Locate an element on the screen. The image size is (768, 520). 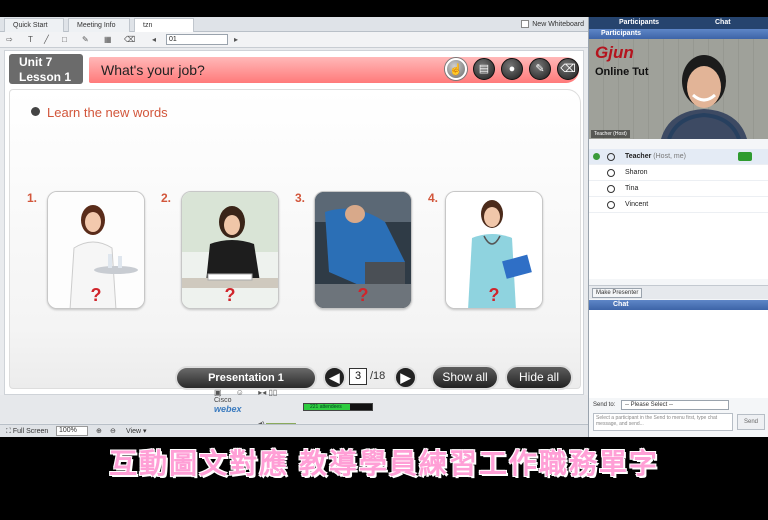
record-icon: ● is located at coordinates (512, 69).